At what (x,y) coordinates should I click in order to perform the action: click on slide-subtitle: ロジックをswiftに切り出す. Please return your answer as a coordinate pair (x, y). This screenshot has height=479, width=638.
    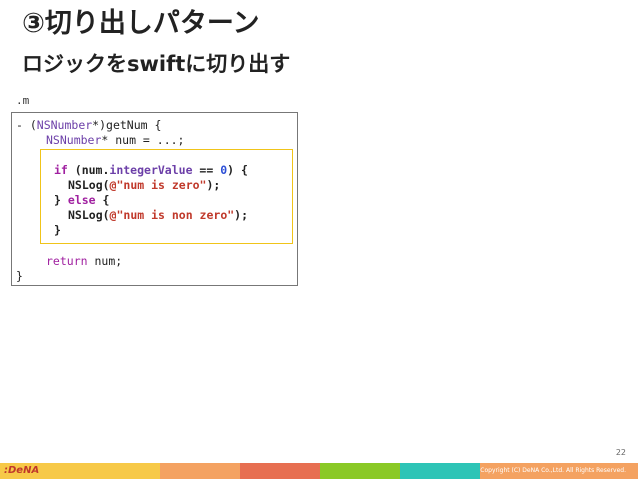
    Looking at the image, I should click on (156, 64).